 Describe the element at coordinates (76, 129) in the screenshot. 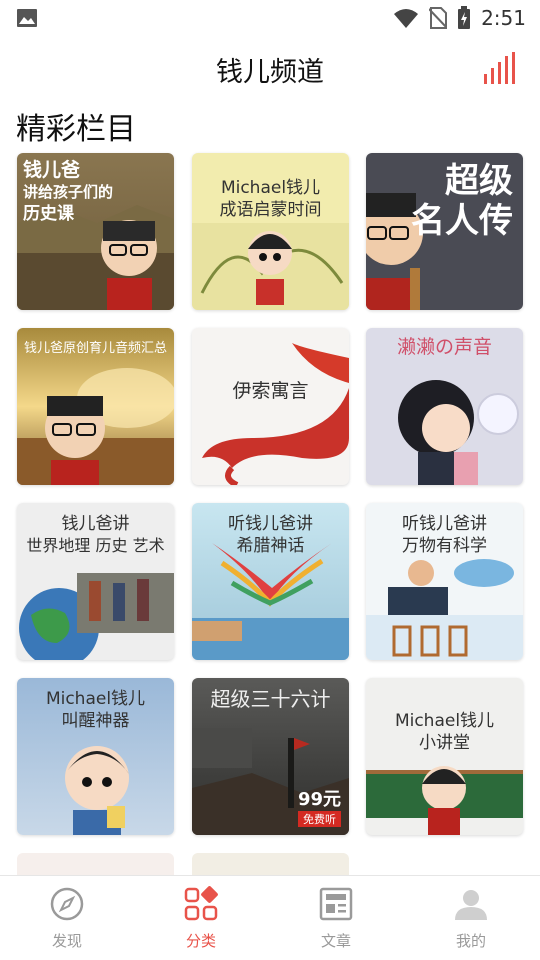

I see `section-title: 精彩栏目` at that location.